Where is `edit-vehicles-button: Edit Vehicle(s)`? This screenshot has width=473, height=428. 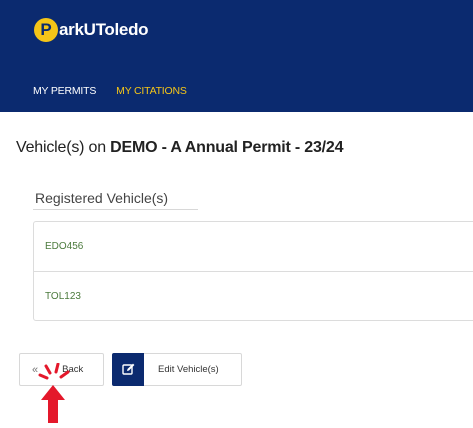
edit-vehicles-button: Edit Vehicle(s) is located at coordinates (177, 369).